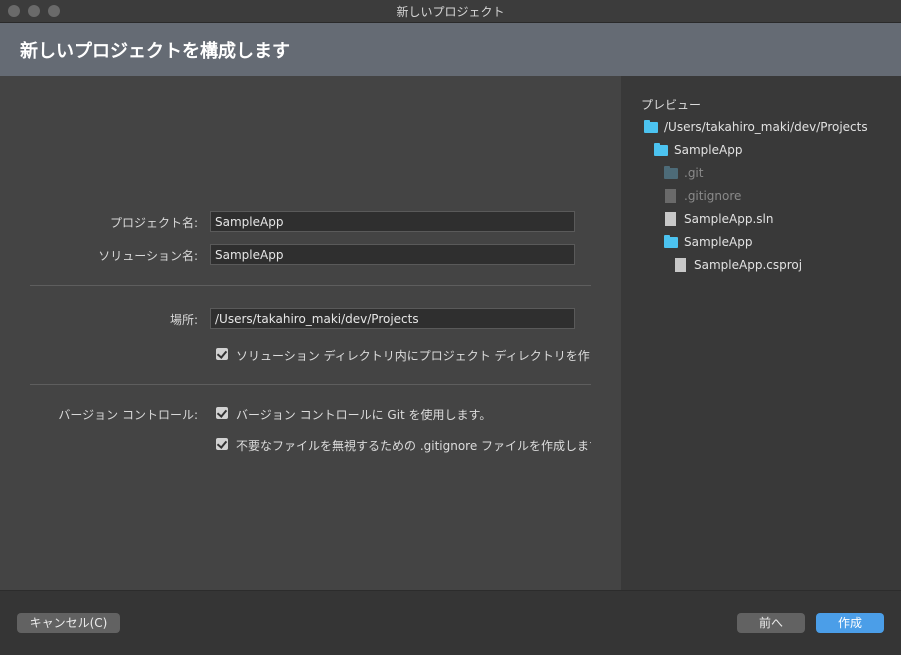 The width and height of the screenshot is (901, 655). I want to click on solution-name-input: SampleApp, so click(392, 254).